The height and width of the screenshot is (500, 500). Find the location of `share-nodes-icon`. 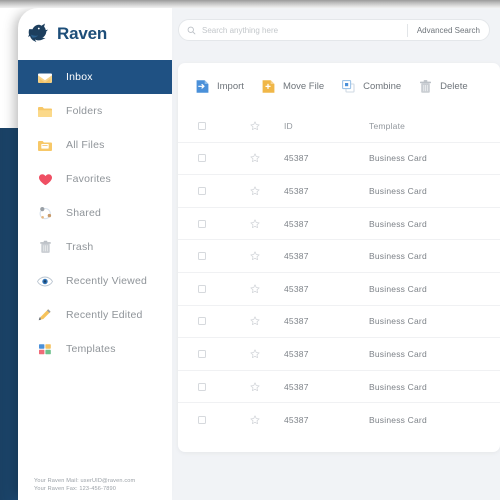

share-nodes-icon is located at coordinates (45, 213).